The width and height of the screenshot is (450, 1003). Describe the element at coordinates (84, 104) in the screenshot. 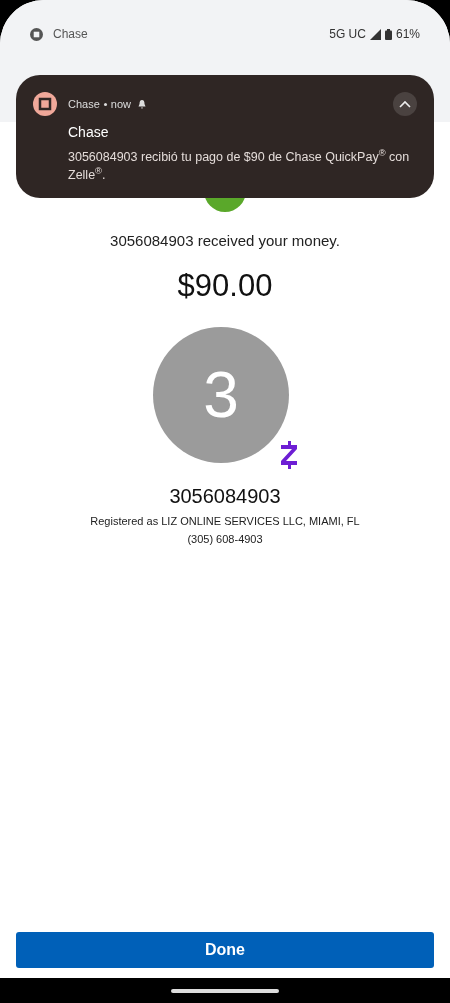

I see `notification-app: Chase` at that location.